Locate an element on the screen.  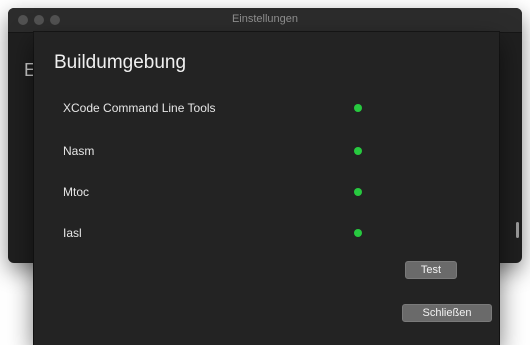
tool-label: XCode Command Line Tools is located at coordinates (139, 108).